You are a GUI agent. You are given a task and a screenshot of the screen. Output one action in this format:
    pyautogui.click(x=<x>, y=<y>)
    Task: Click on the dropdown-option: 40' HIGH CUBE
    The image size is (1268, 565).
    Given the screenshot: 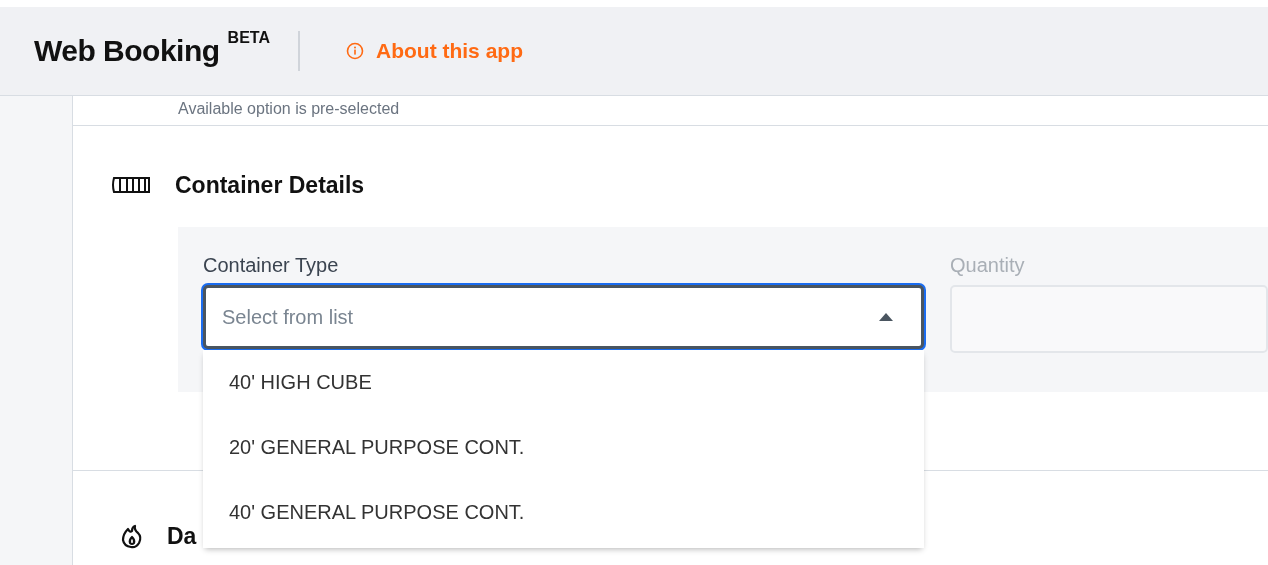 What is the action you would take?
    pyautogui.click(x=563, y=382)
    